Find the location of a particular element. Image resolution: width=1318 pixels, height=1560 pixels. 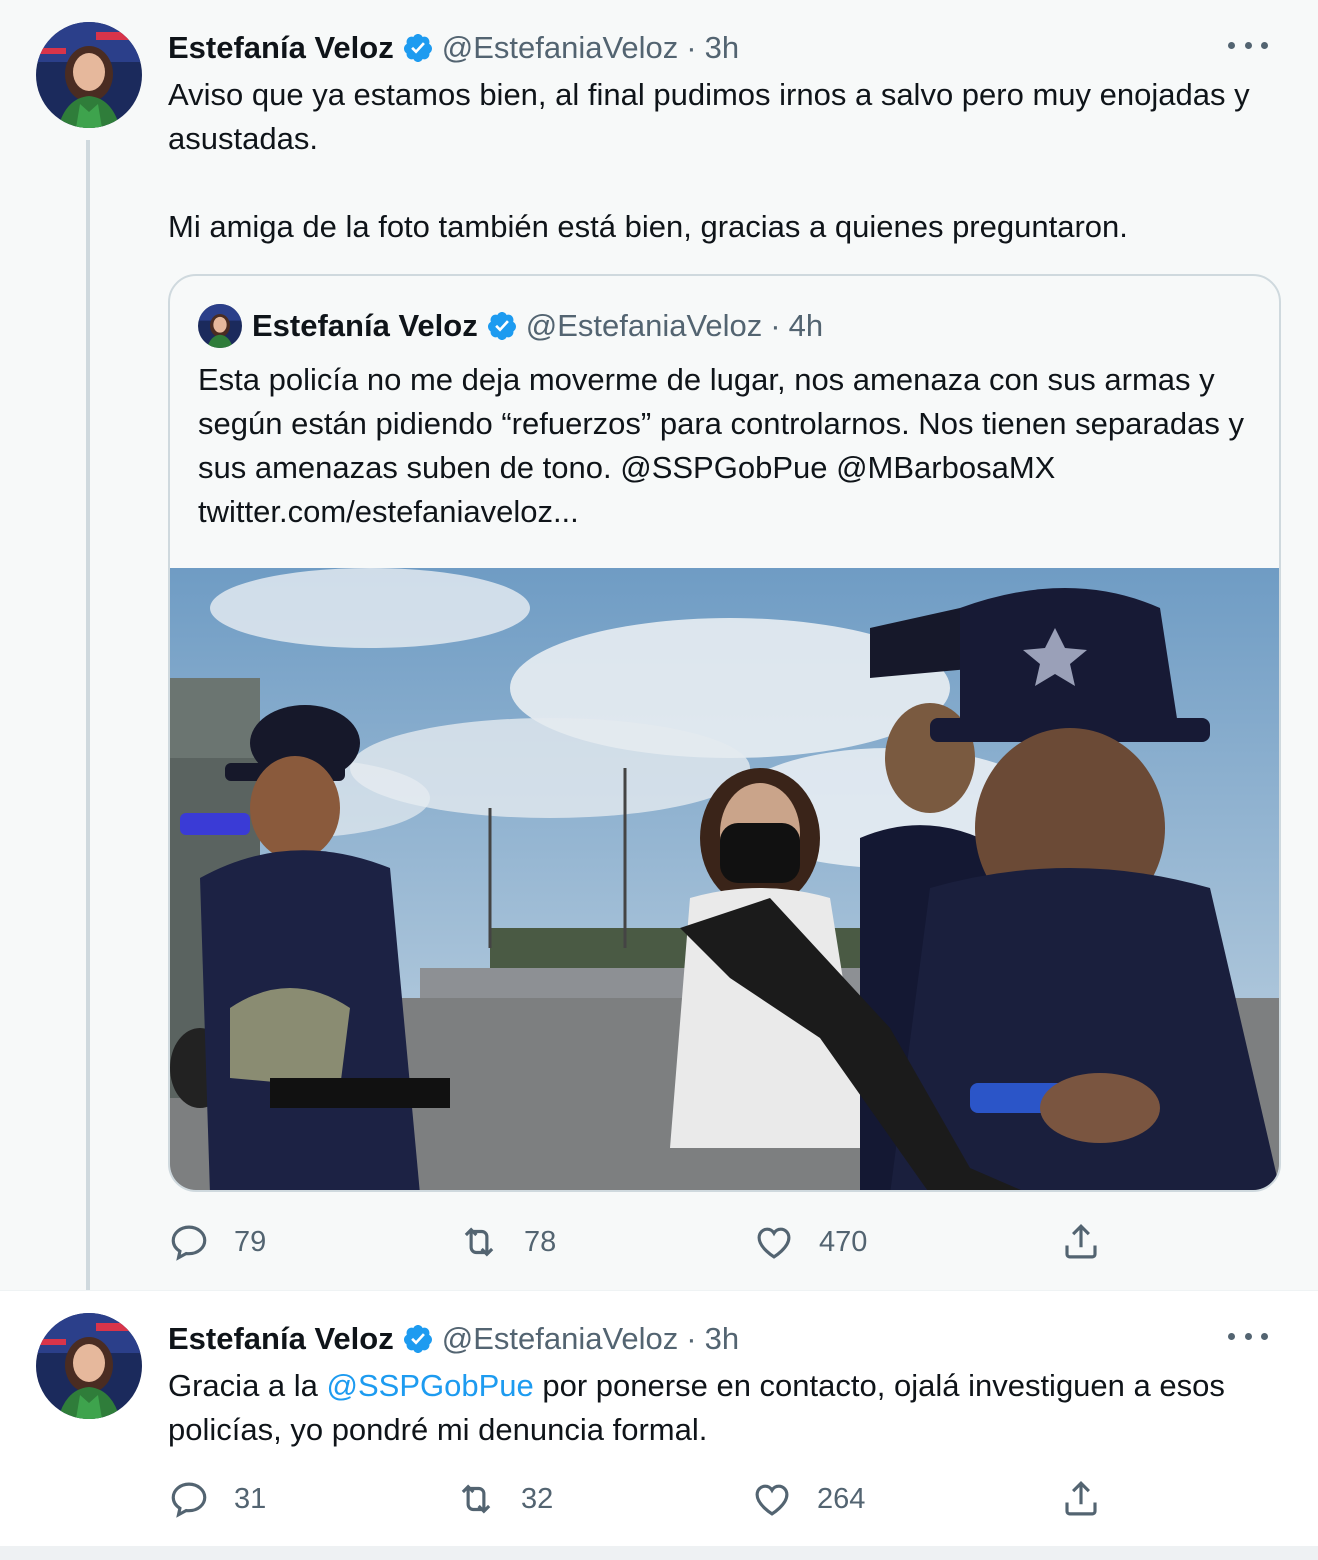

quoted-tweet-header: Estefanía Veloz @EstefaniaVeloz · 4h is located at coordinates (510, 326).